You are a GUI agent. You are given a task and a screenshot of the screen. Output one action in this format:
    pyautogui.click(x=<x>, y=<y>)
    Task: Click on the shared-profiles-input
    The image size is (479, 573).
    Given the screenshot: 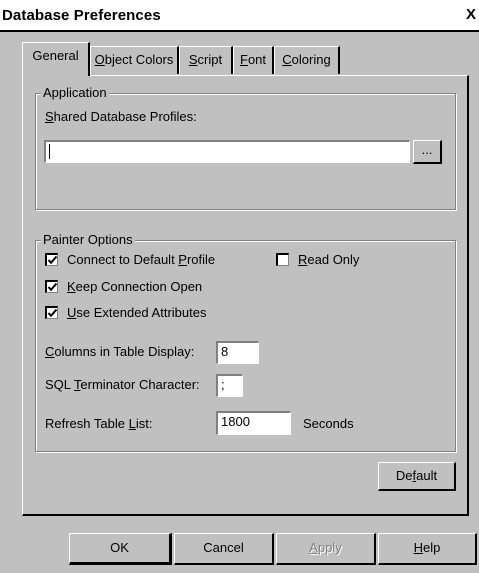 What is the action you would take?
    pyautogui.click(x=227, y=151)
    